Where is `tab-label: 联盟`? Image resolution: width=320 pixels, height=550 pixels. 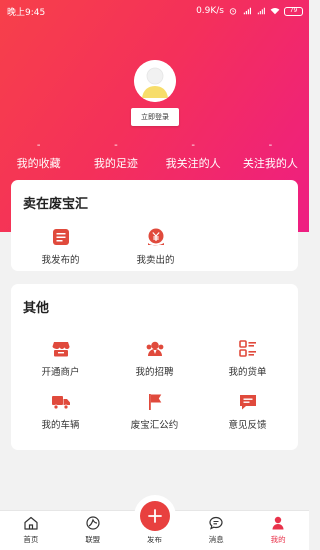
tab-label: 联盟 is located at coordinates (93, 539).